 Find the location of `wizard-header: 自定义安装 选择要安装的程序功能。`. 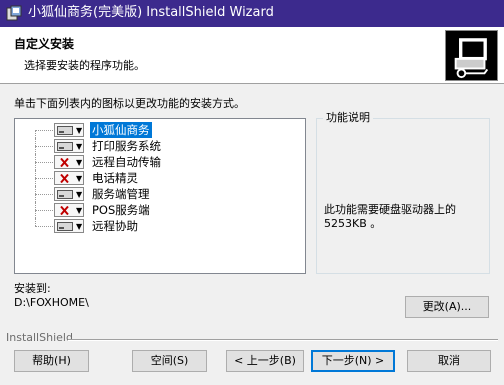

wizard-header: 自定义安装 选择要安装的程序功能。 is located at coordinates (252, 55).